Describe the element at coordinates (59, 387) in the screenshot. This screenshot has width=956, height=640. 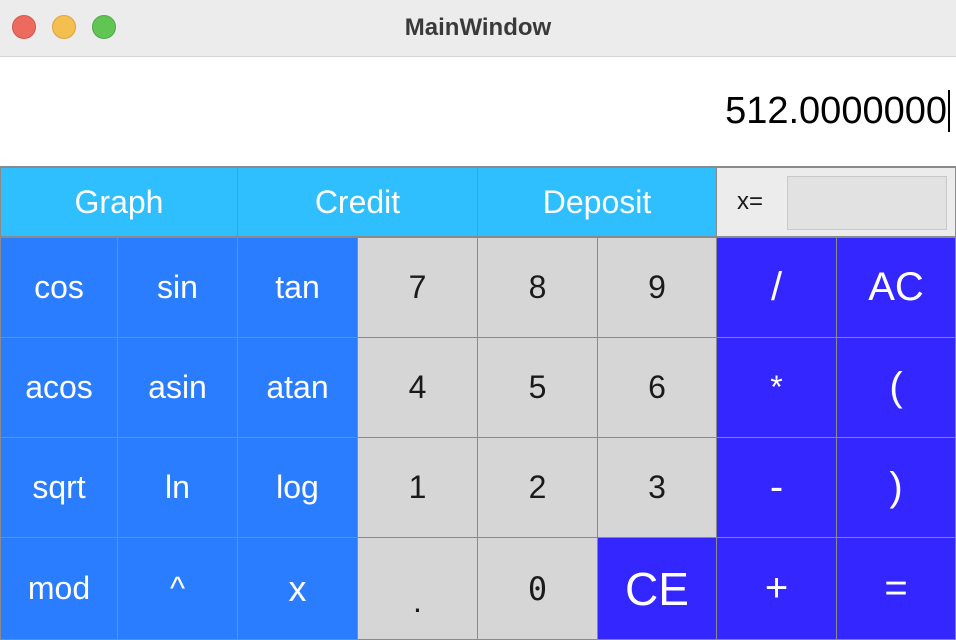
I see `acos-button: acos` at that location.